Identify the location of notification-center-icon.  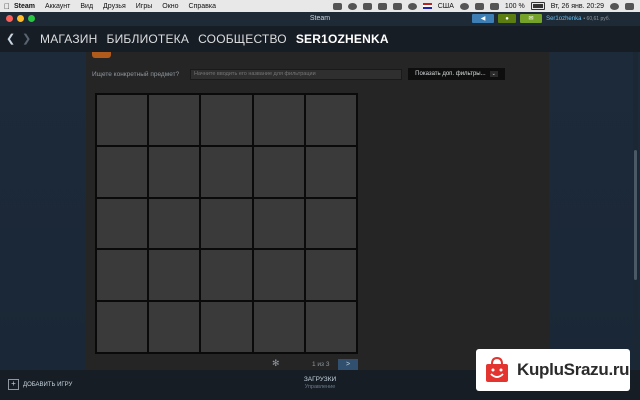
(629, 6).